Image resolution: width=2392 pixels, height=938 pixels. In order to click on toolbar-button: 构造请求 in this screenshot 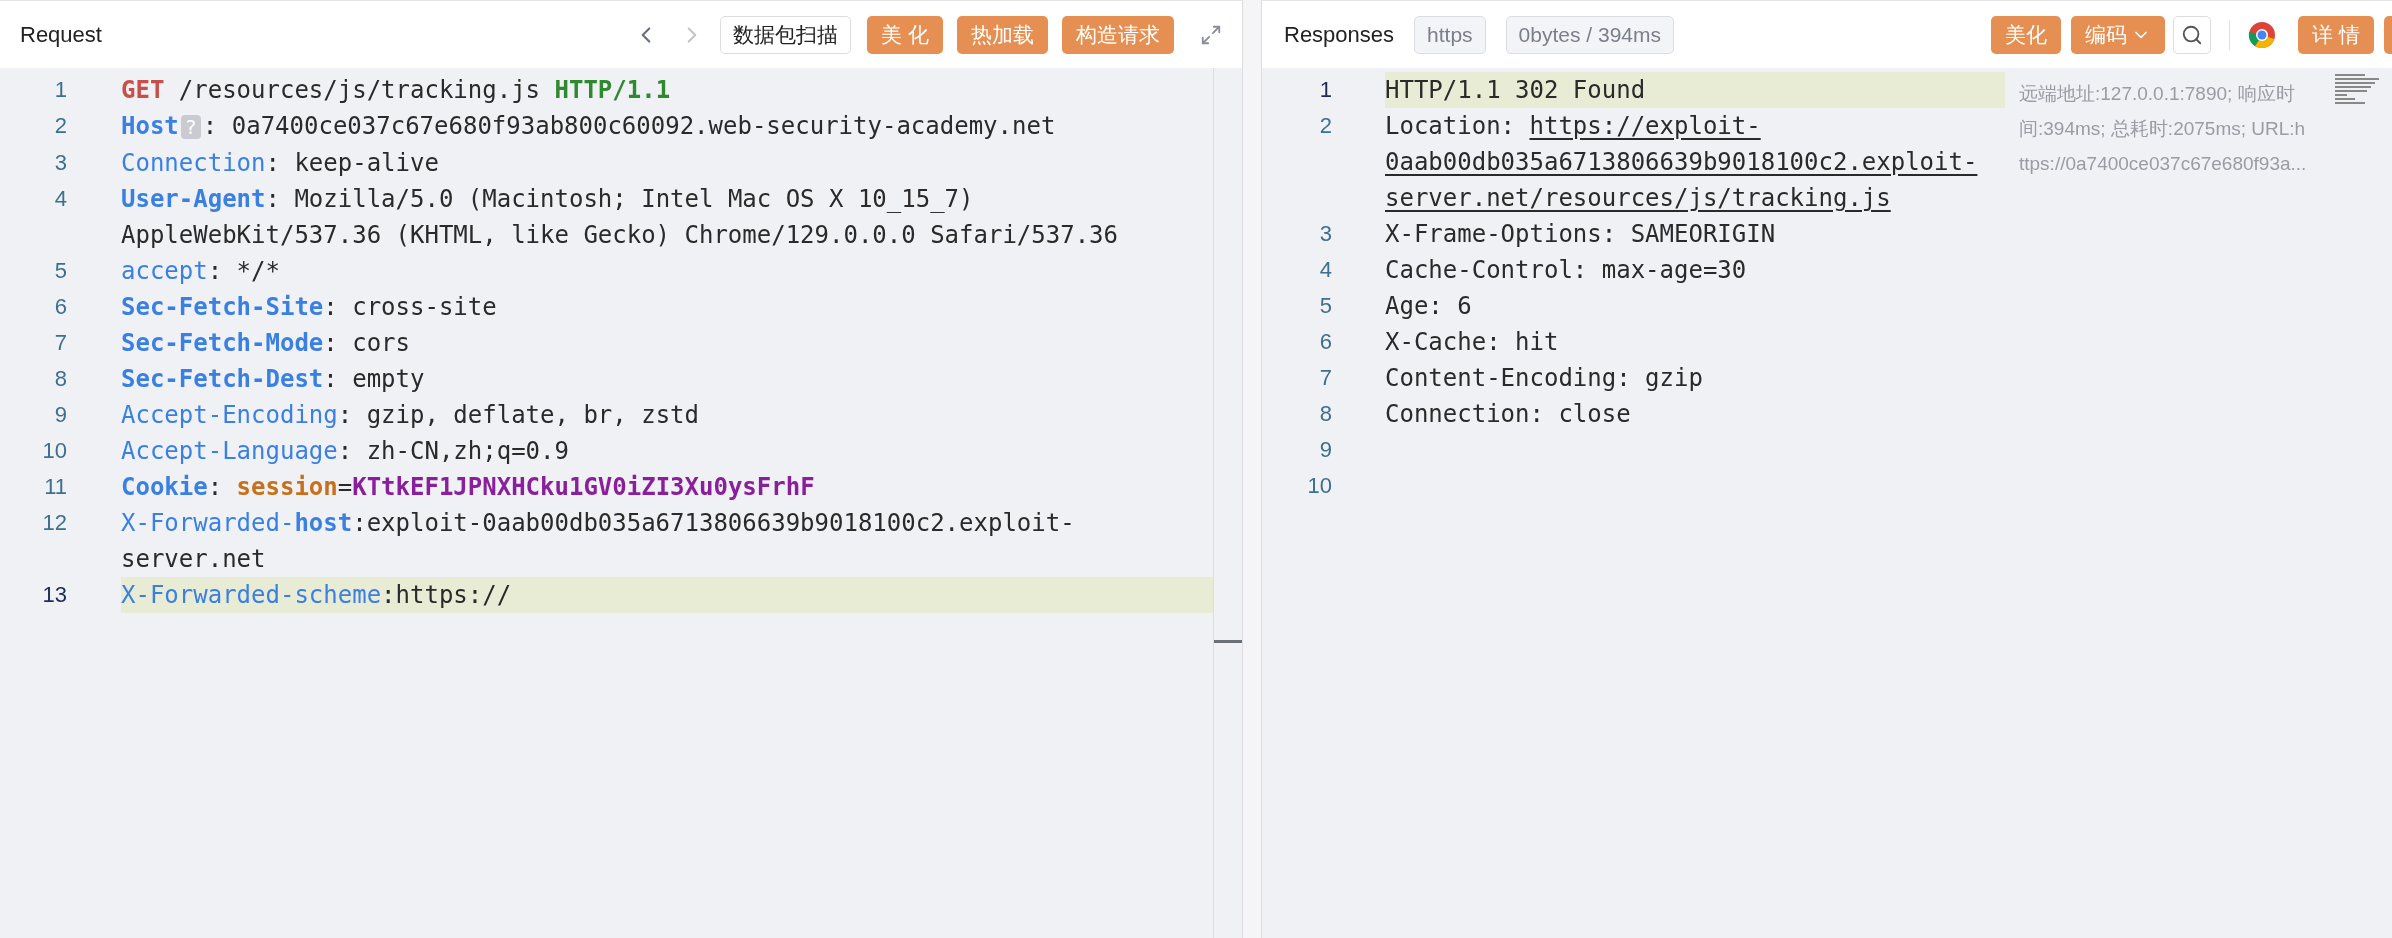, I will do `click(1118, 34)`.